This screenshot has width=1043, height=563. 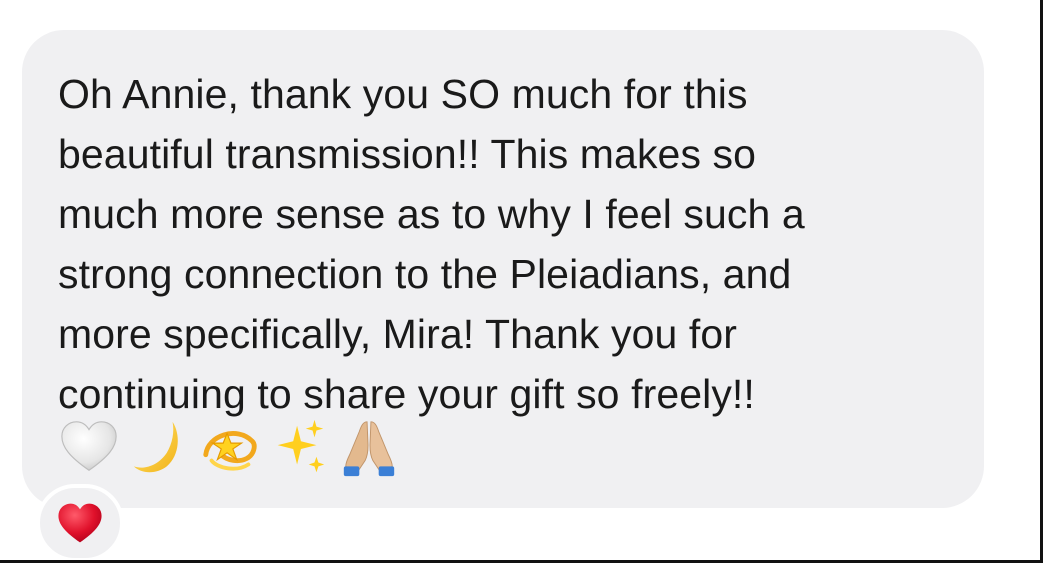 What do you see at coordinates (89, 446) in the screenshot?
I see `white-heart-icon` at bounding box center [89, 446].